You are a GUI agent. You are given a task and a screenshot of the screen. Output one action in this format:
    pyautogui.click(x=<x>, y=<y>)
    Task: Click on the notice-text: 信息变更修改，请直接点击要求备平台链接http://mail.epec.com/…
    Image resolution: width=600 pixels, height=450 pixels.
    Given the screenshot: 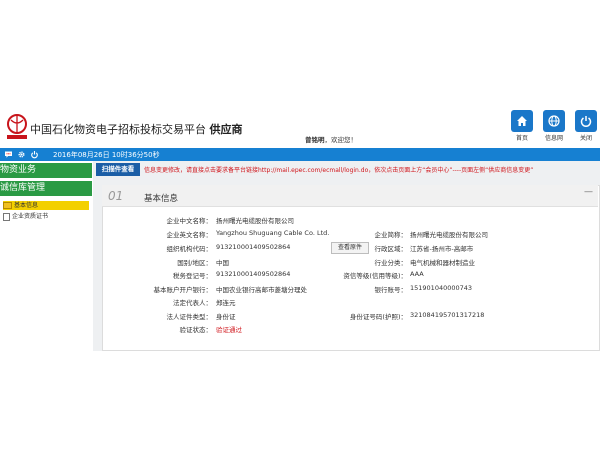 What is the action you would take?
    pyautogui.click(x=339, y=170)
    